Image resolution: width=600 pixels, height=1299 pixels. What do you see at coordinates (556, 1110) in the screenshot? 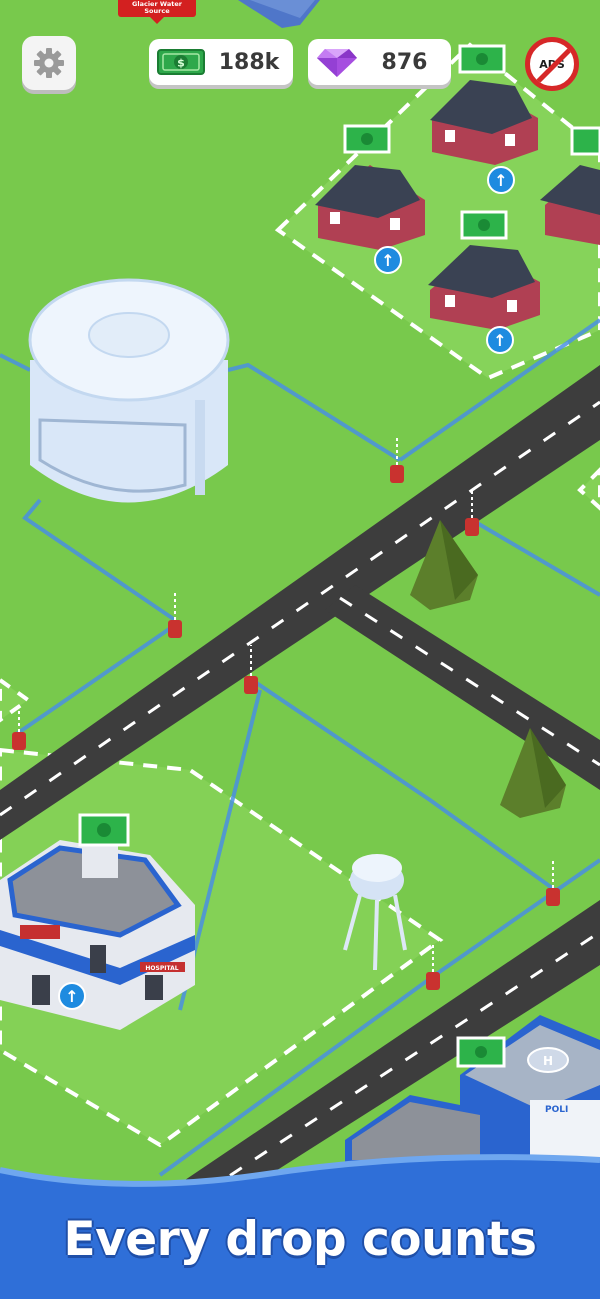
I see `police-sign: POLI` at bounding box center [556, 1110].